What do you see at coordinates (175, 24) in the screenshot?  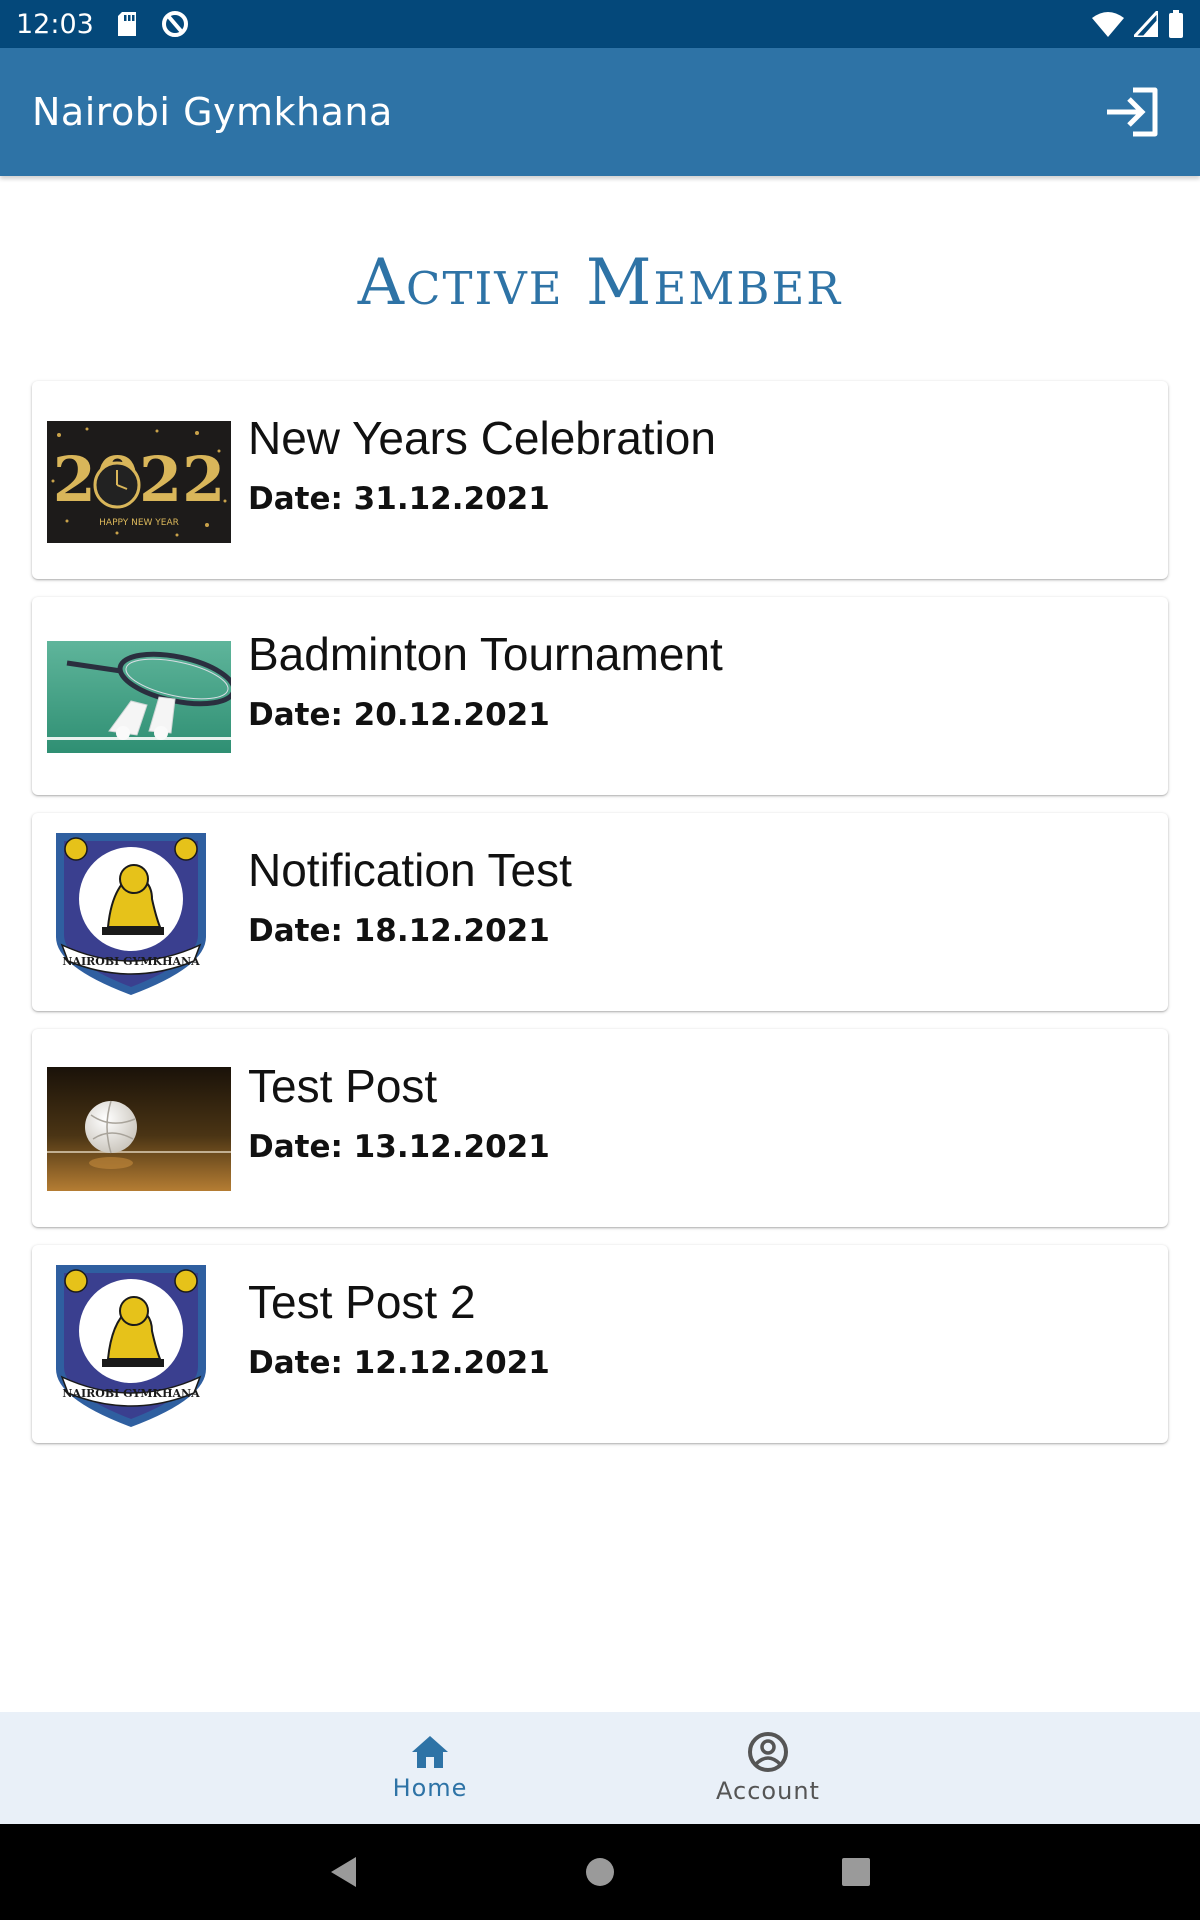 I see `data-saver-icon` at bounding box center [175, 24].